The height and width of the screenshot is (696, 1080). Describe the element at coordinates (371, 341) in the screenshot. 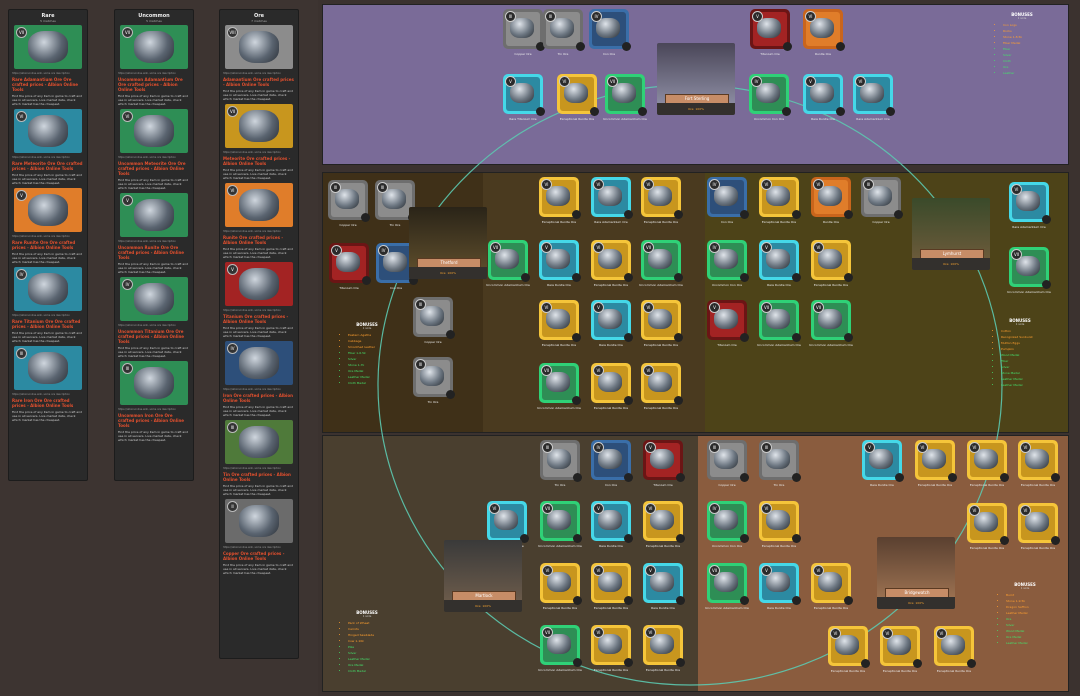

I see `bonus-item: Cabbage` at that location.